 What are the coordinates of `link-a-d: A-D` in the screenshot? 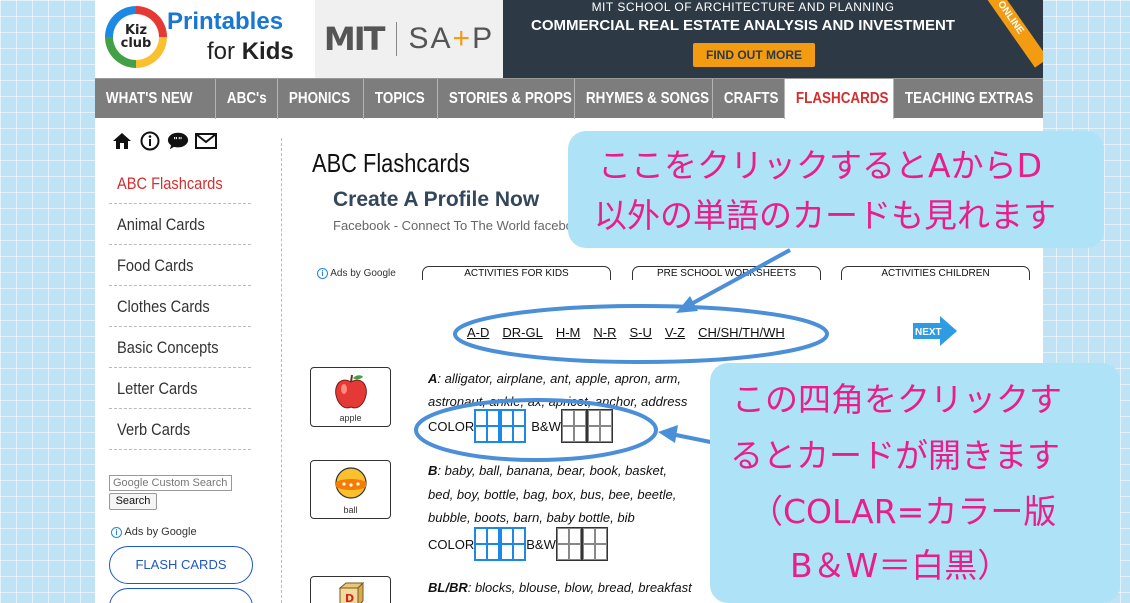 It's located at (478, 332).